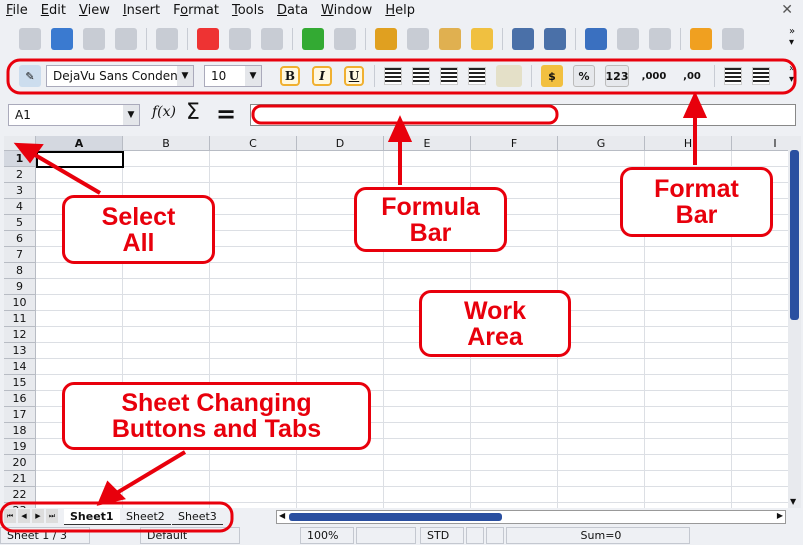  What do you see at coordinates (395, 517) in the screenshot?
I see `horizontal-scroll-thumb` at bounding box center [395, 517].